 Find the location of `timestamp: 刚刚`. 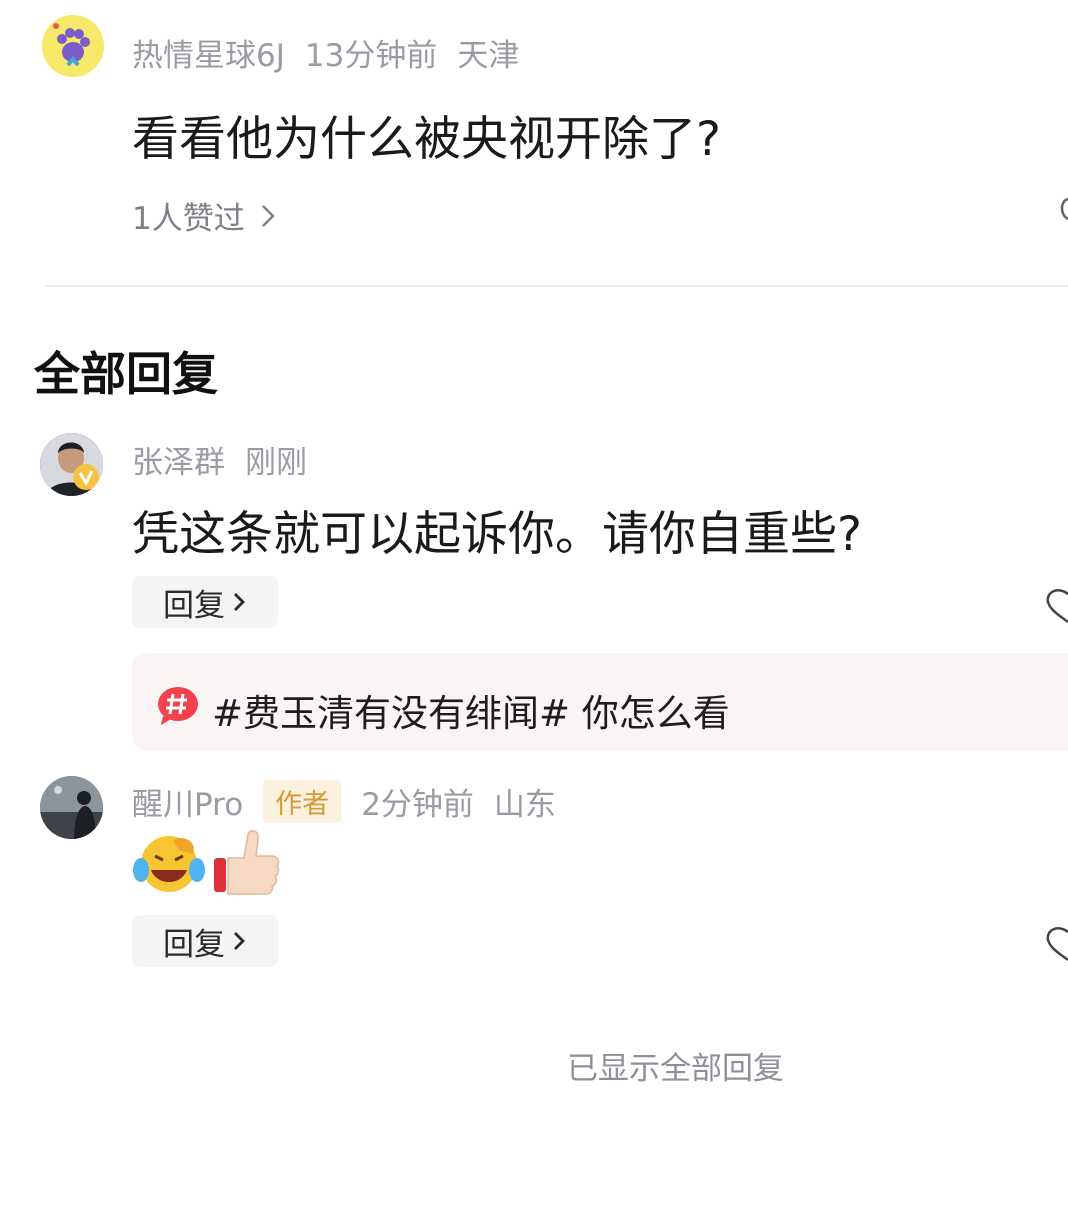

timestamp: 刚刚 is located at coordinates (276, 463).